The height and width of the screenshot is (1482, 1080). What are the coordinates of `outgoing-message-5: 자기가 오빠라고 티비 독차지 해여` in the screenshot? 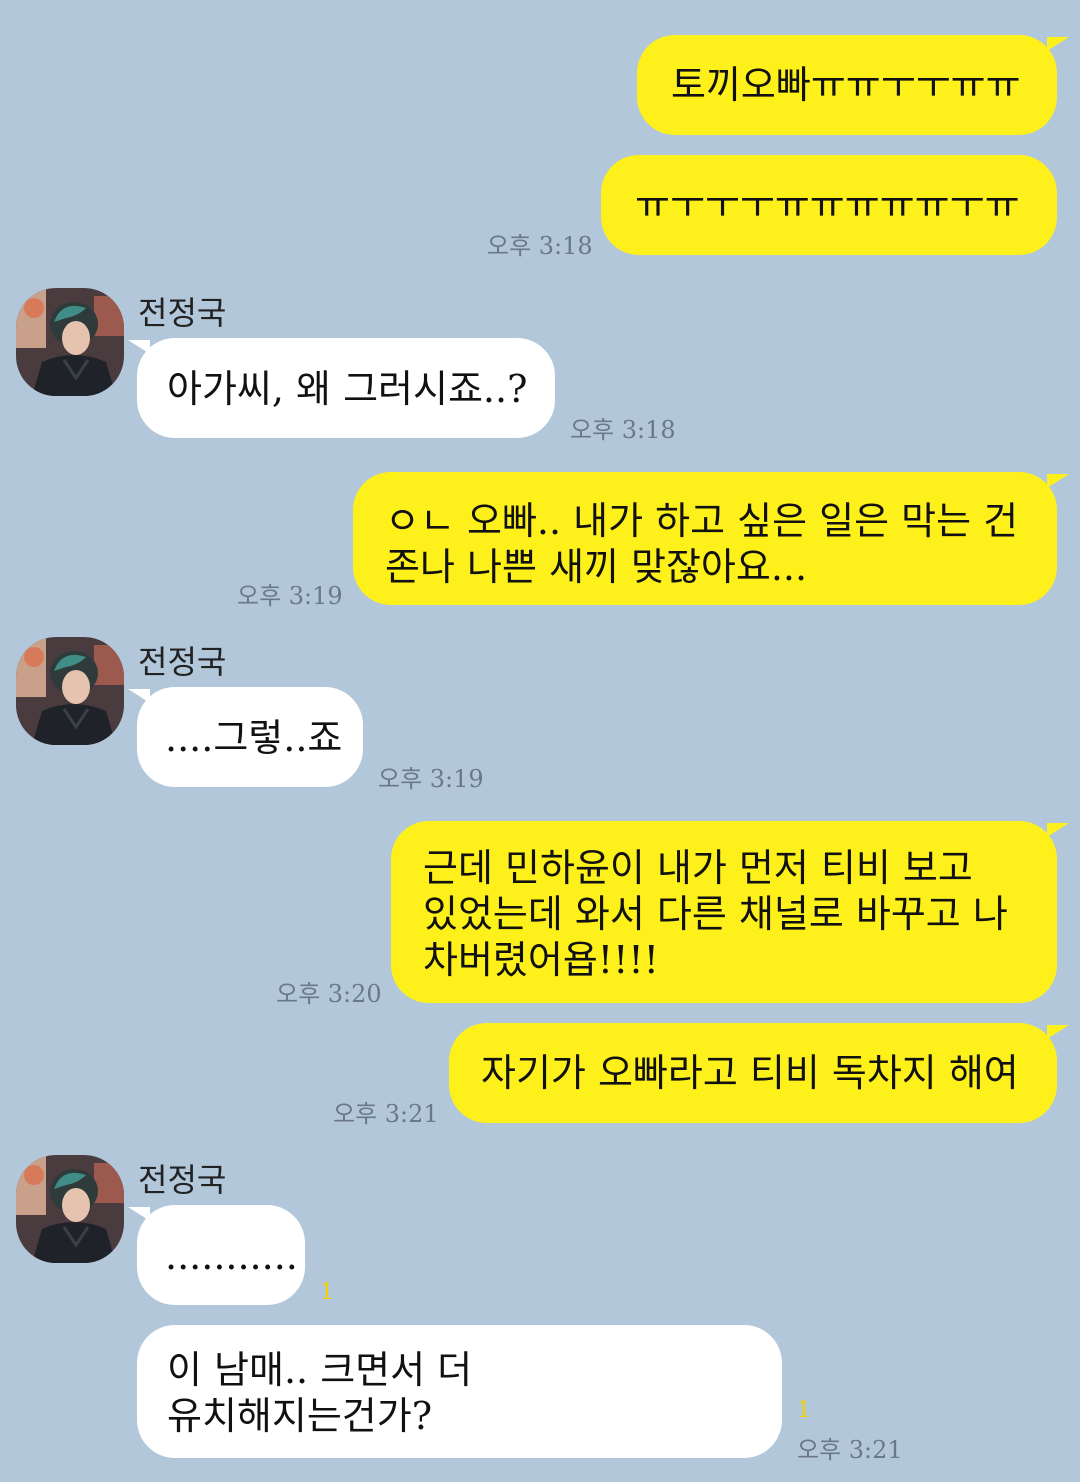 It's located at (753, 1073).